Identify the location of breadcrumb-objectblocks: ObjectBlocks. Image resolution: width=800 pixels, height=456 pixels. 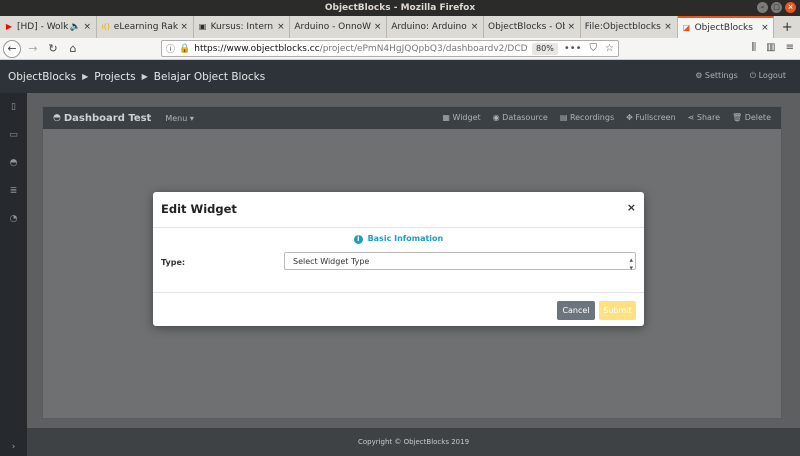
(42, 77).